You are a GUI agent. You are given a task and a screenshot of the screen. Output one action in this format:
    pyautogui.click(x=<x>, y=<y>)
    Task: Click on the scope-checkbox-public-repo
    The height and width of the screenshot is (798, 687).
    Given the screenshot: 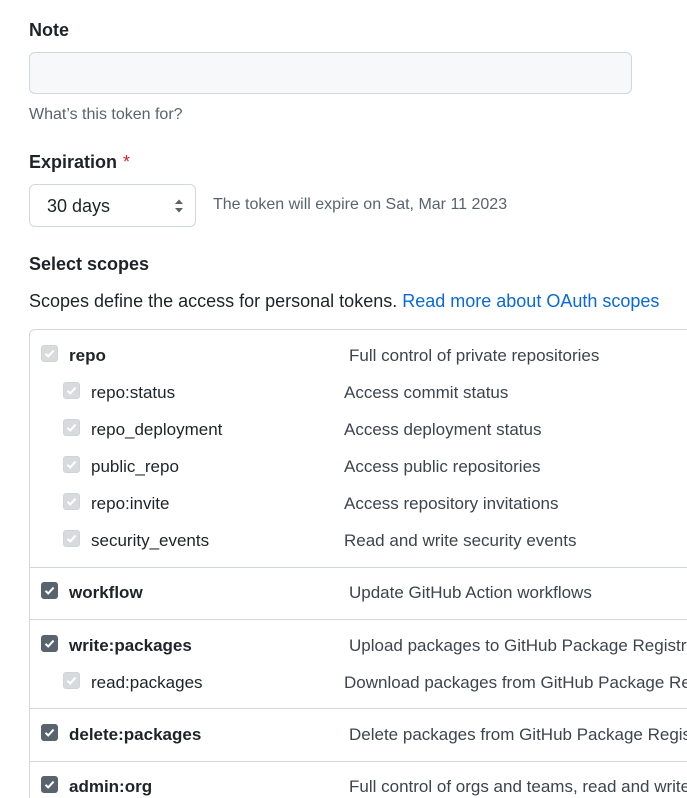 What is the action you would take?
    pyautogui.click(x=71, y=464)
    